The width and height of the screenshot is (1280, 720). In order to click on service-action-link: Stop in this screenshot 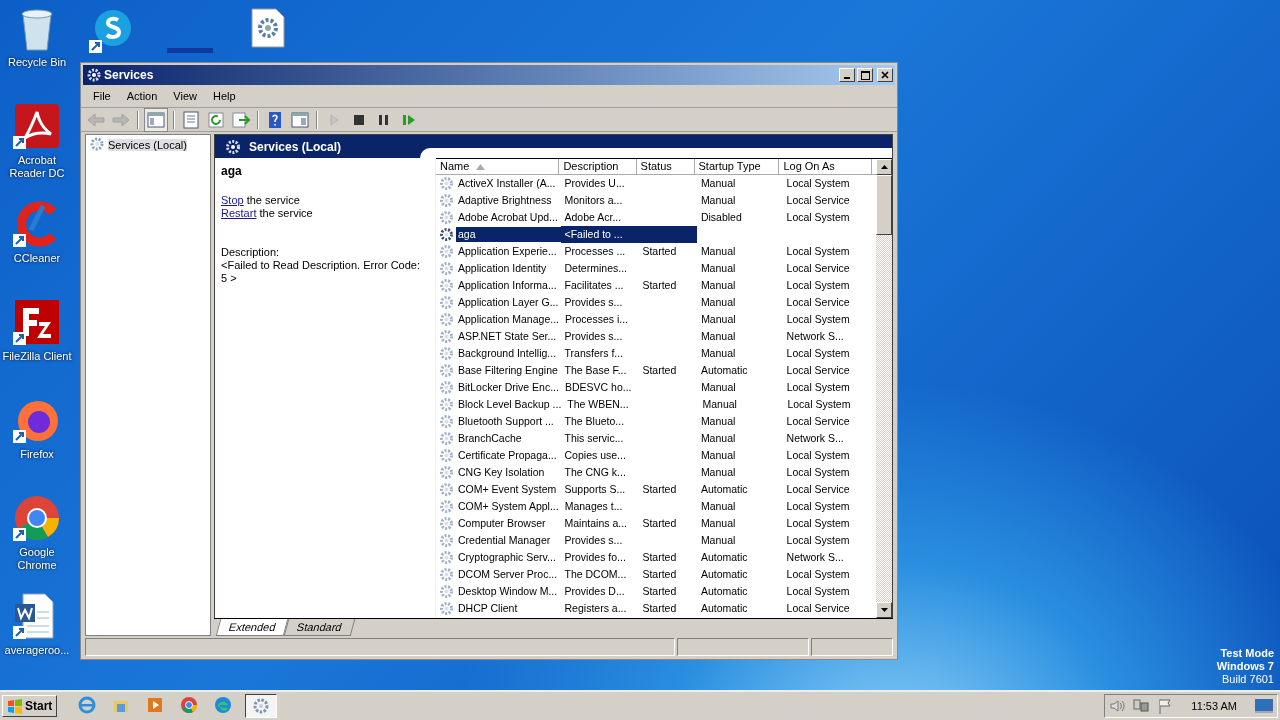, I will do `click(232, 200)`.